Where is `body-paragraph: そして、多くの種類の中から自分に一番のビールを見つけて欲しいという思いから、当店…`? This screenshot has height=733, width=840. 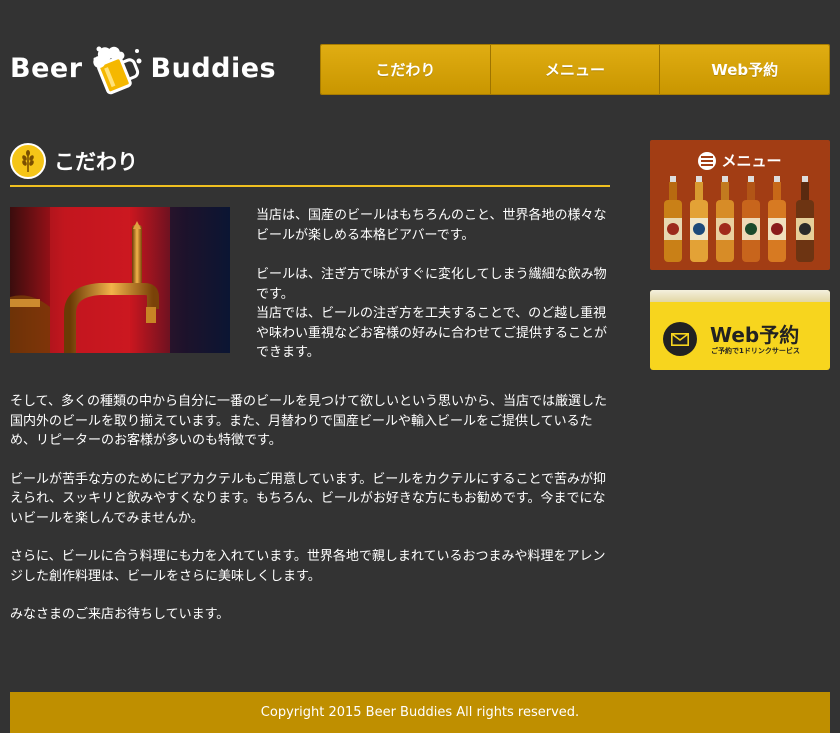
body-paragraph: そして、多くの種類の中から自分に一番のビールを見つけて欲しいという思いから、当店… is located at coordinates (308, 421).